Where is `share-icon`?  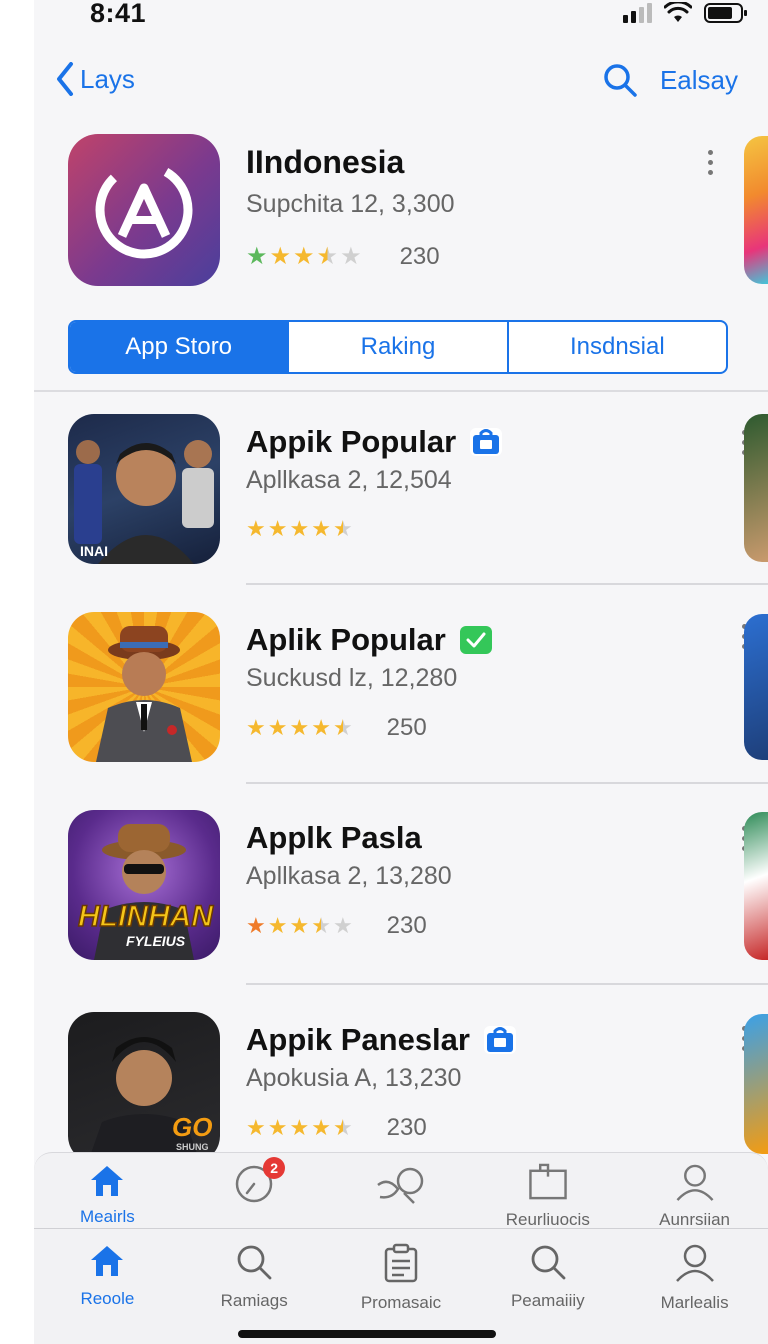 share-icon is located at coordinates (400, 1185).